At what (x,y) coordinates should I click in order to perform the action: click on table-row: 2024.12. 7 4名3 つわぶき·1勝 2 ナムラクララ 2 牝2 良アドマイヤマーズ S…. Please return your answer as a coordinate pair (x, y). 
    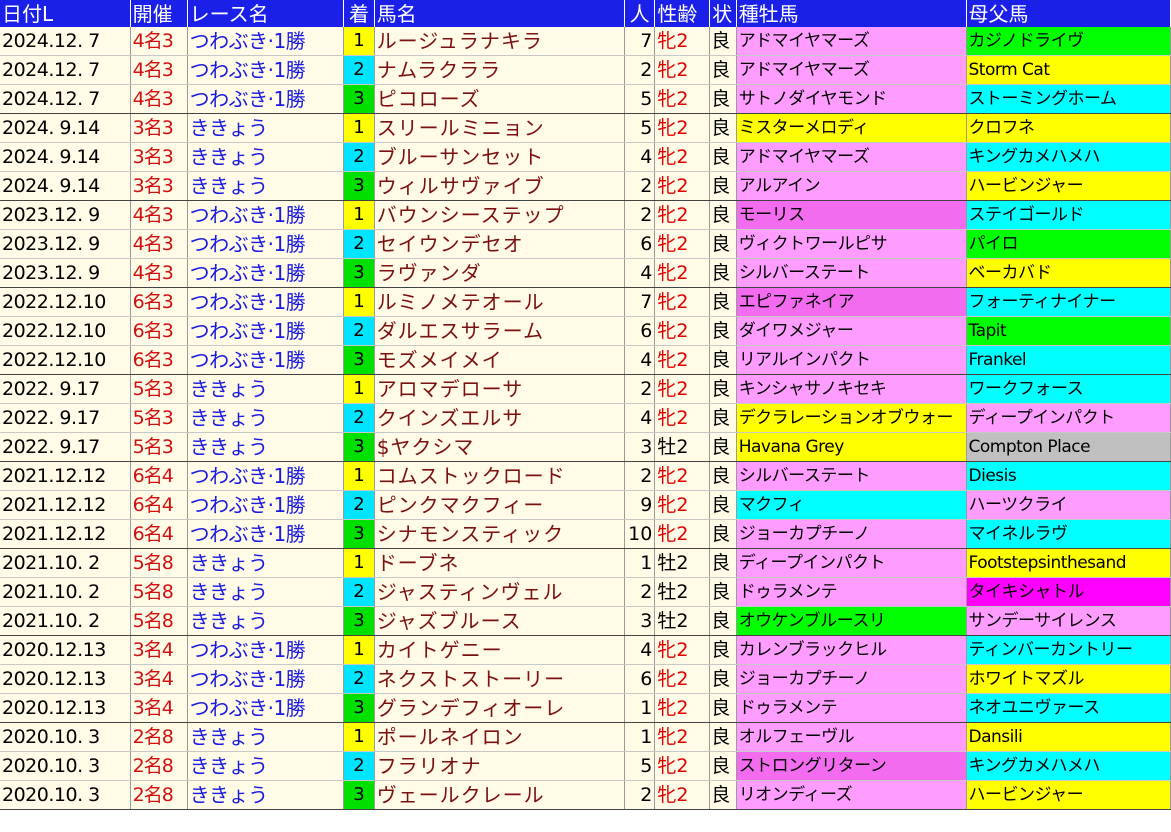
    Looking at the image, I should click on (585, 70).